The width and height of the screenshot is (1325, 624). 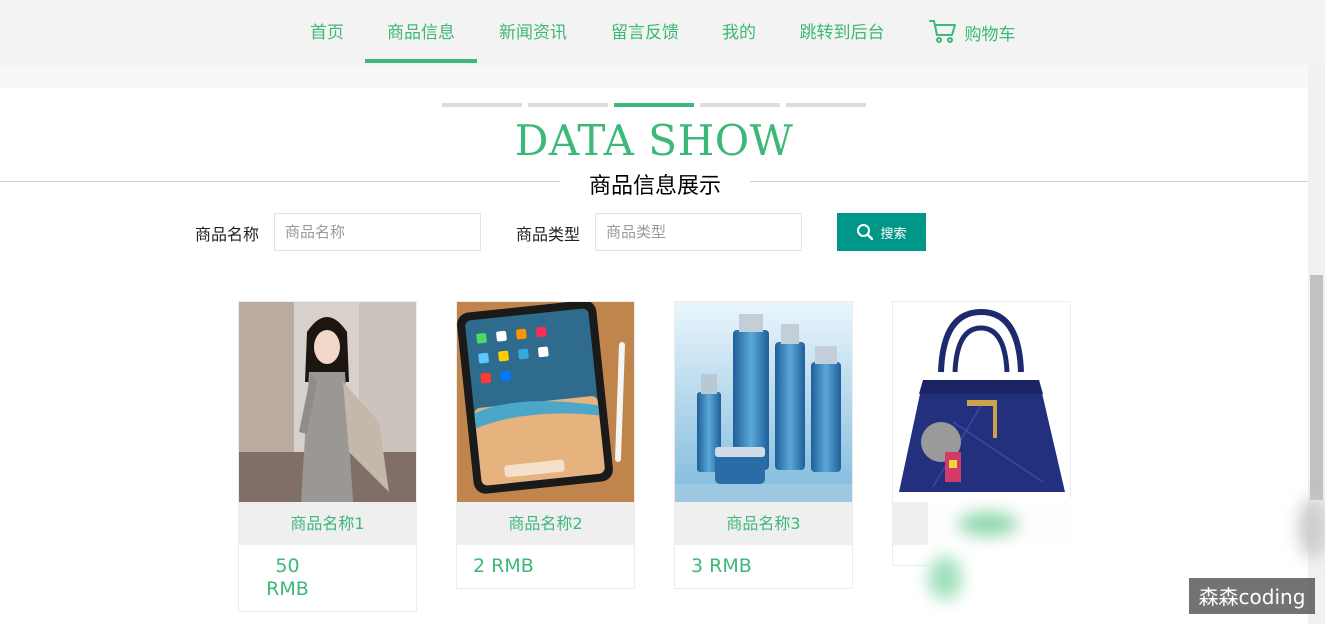 What do you see at coordinates (865, 232) in the screenshot?
I see `search-icon` at bounding box center [865, 232].